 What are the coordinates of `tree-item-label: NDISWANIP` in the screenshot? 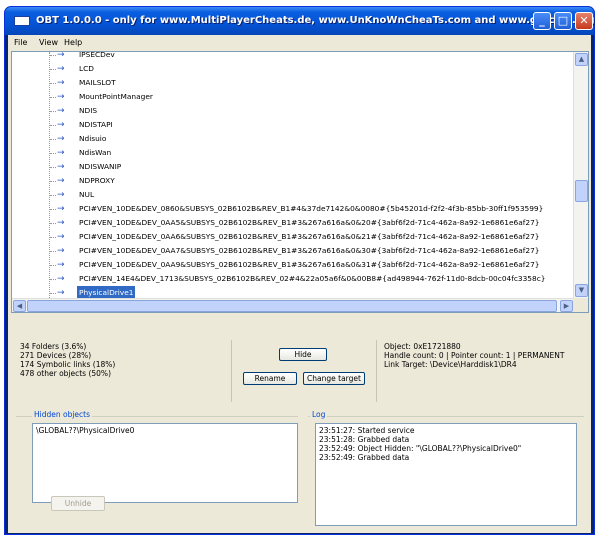 It's located at (100, 166).